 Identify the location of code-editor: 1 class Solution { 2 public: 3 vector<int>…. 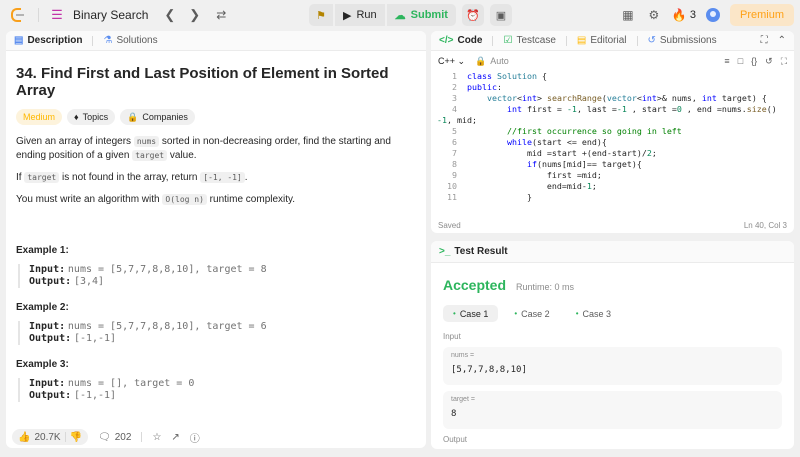
(612, 138).